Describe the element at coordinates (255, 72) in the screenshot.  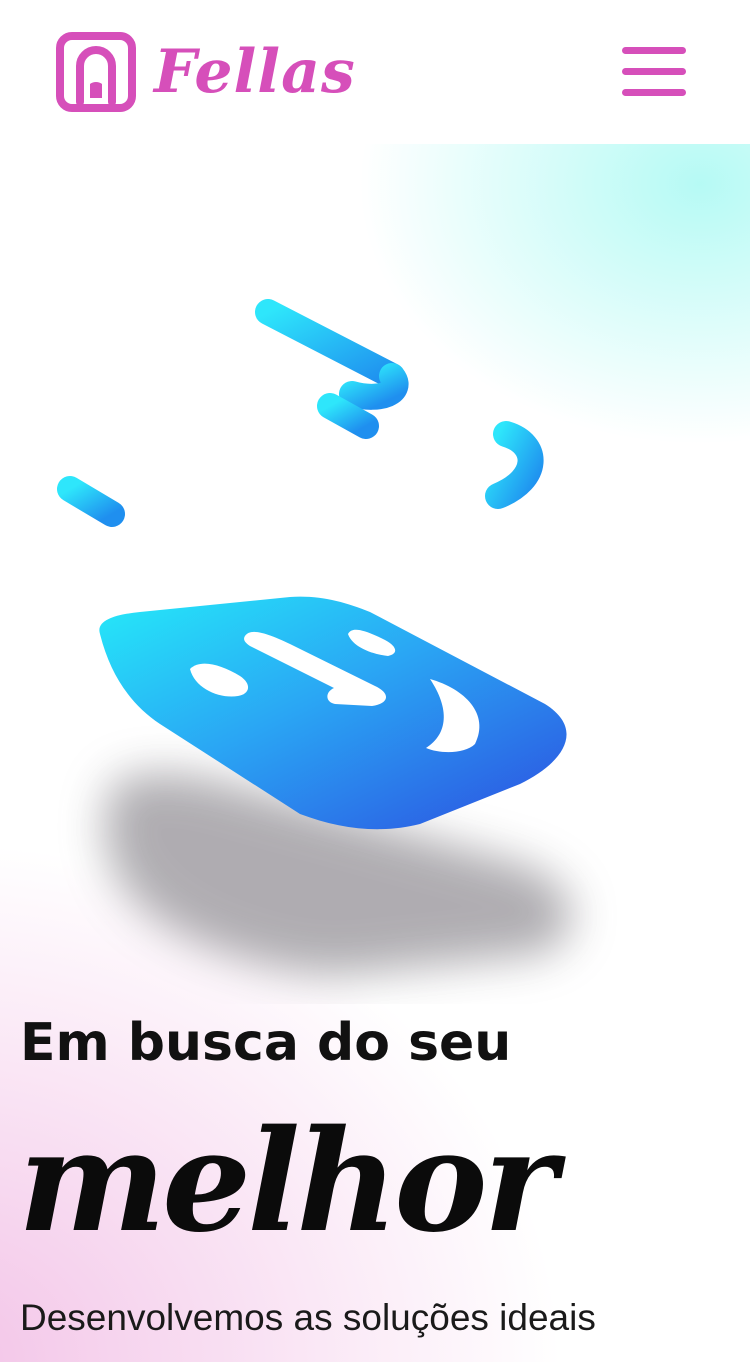
I see `brand-name: Fellas` at that location.